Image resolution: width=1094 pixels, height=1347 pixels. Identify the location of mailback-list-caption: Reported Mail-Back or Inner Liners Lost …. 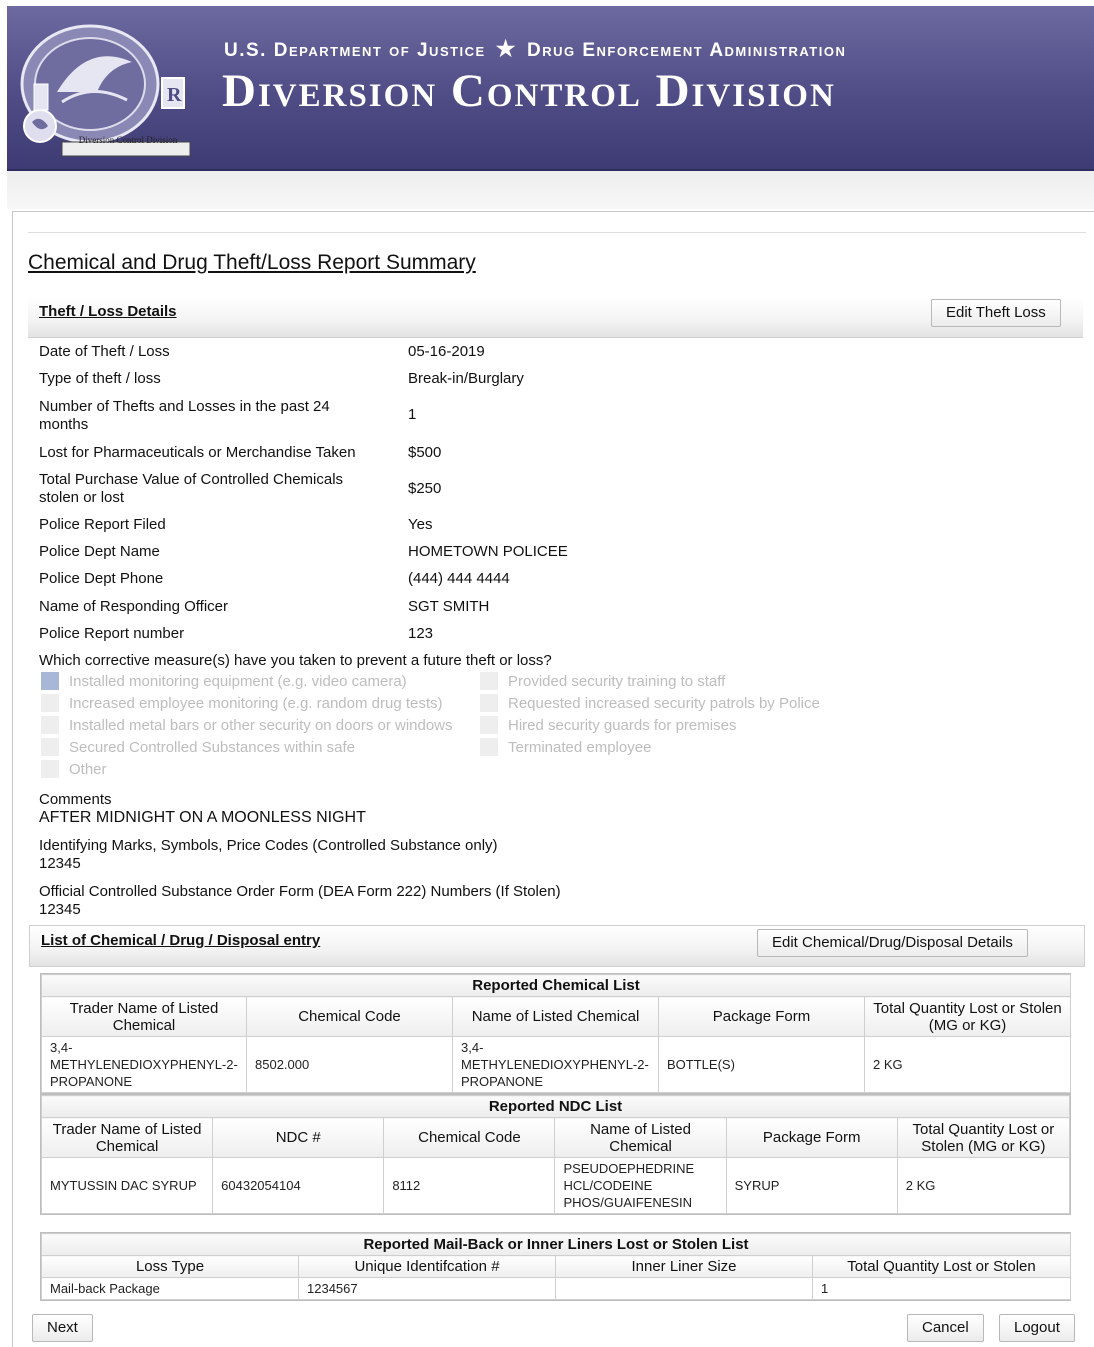
(556, 1244).